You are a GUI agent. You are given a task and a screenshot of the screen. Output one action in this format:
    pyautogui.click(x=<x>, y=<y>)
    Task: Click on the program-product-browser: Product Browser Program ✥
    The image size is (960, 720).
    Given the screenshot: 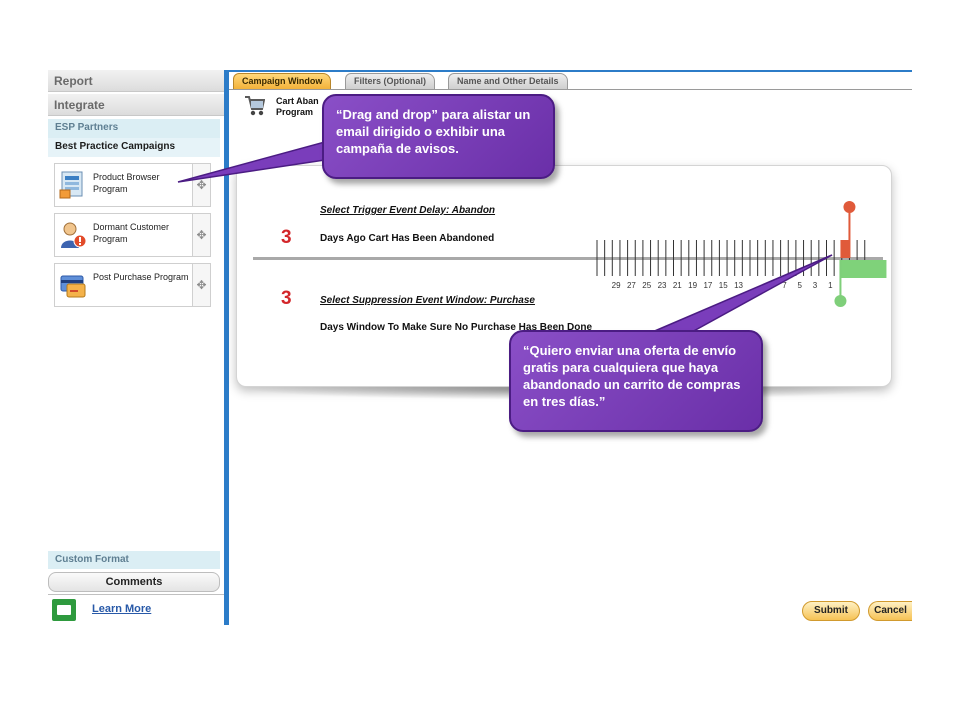 What is the action you would take?
    pyautogui.click(x=132, y=185)
    